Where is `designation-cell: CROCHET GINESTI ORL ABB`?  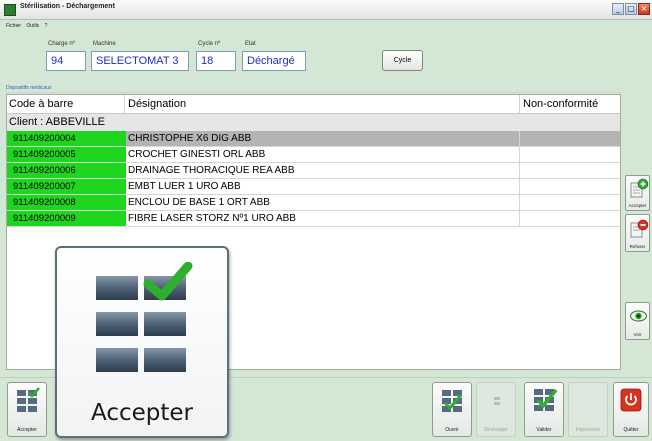
designation-cell: CROCHET GINESTI ORL ABB is located at coordinates (197, 154).